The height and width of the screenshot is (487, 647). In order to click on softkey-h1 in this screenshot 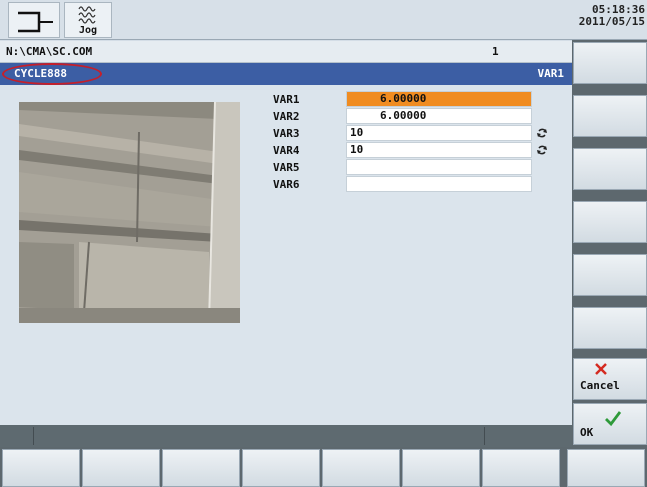, I will do `click(41, 468)`.